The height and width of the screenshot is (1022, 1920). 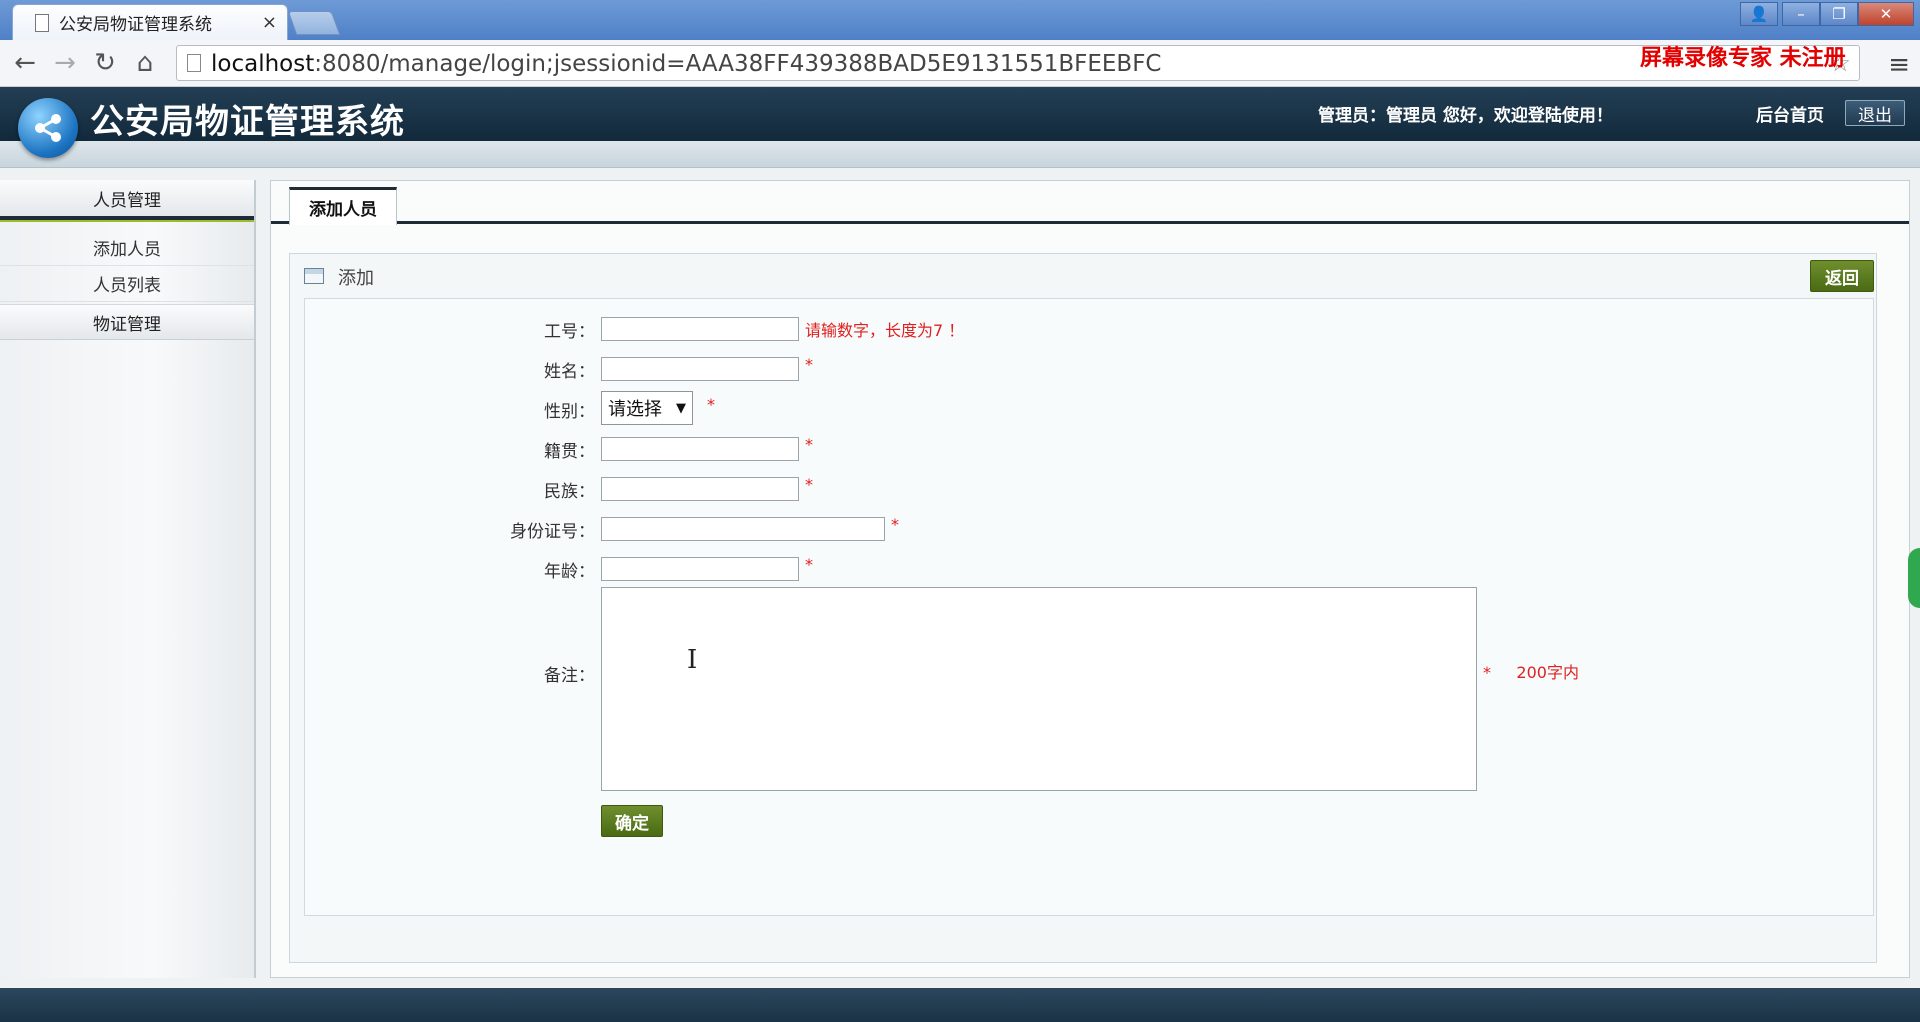 I want to click on sidebar-section-evidence: 物证管理, so click(x=127, y=322).